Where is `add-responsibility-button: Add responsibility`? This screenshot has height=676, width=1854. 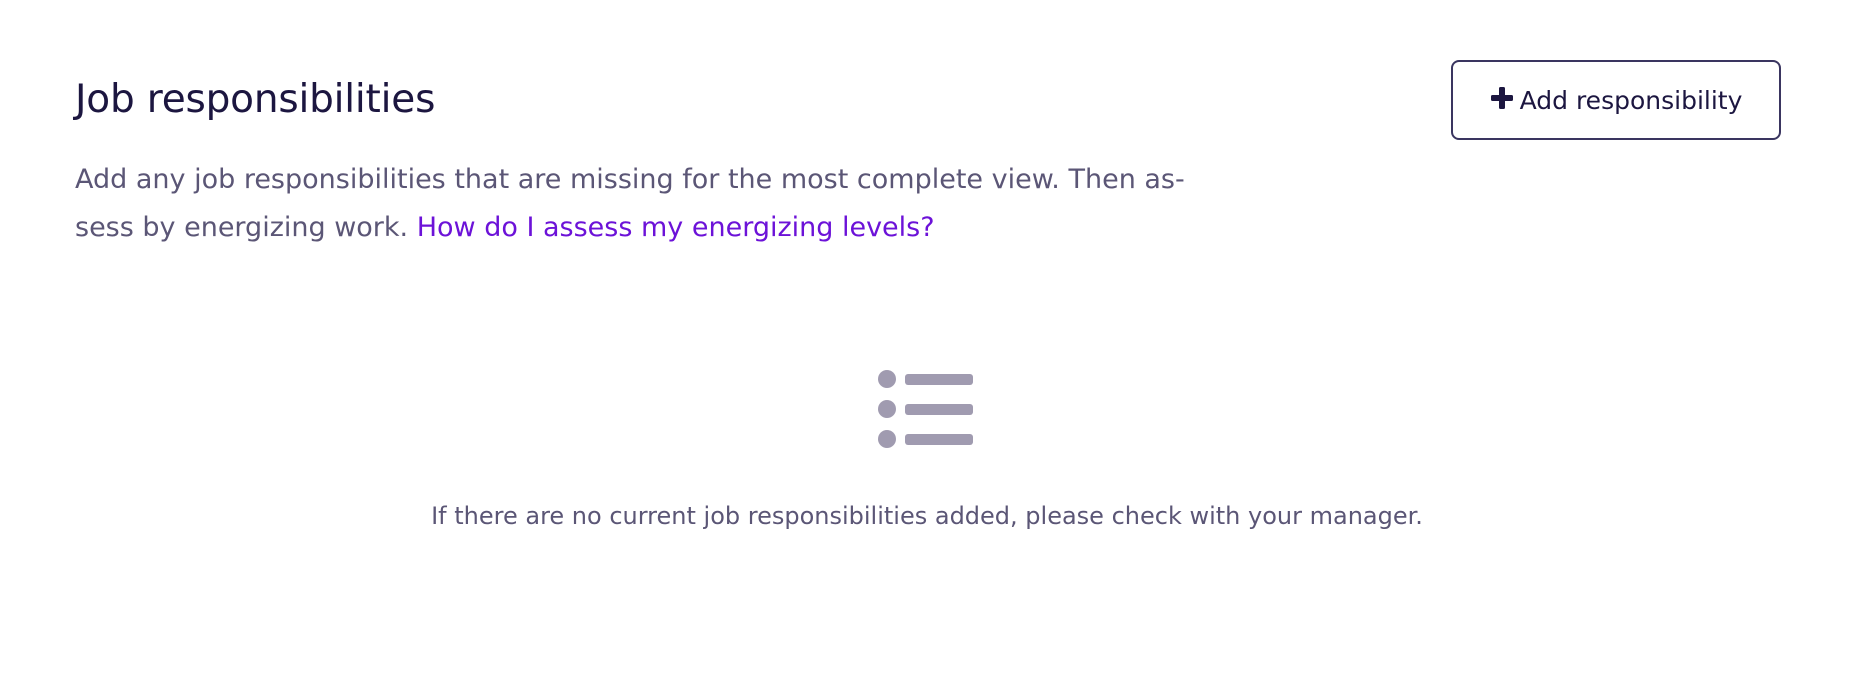 add-responsibility-button: Add responsibility is located at coordinates (1616, 100).